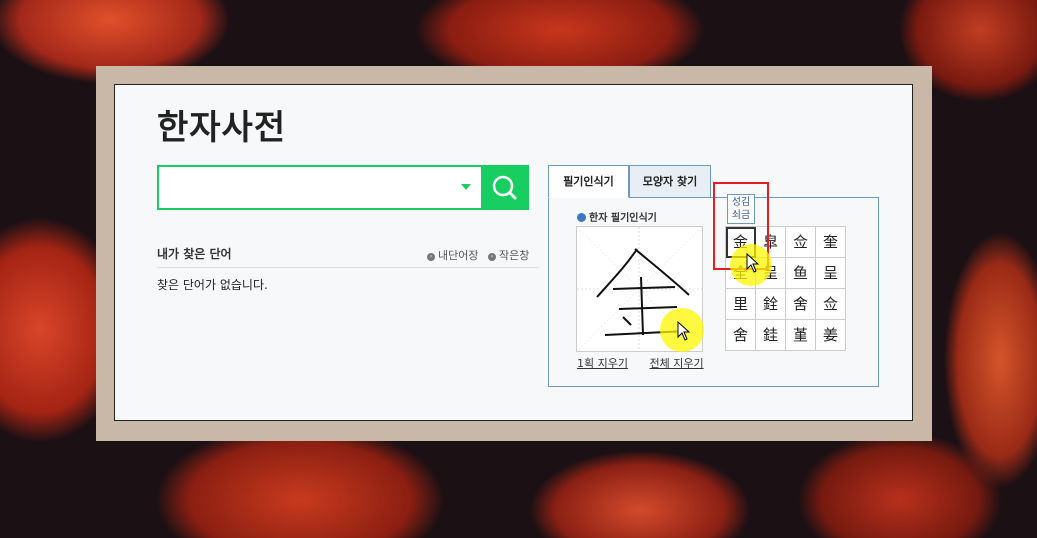 Image resolution: width=1037 pixels, height=538 pixels. I want to click on candidate-cell: 堇, so click(801, 335).